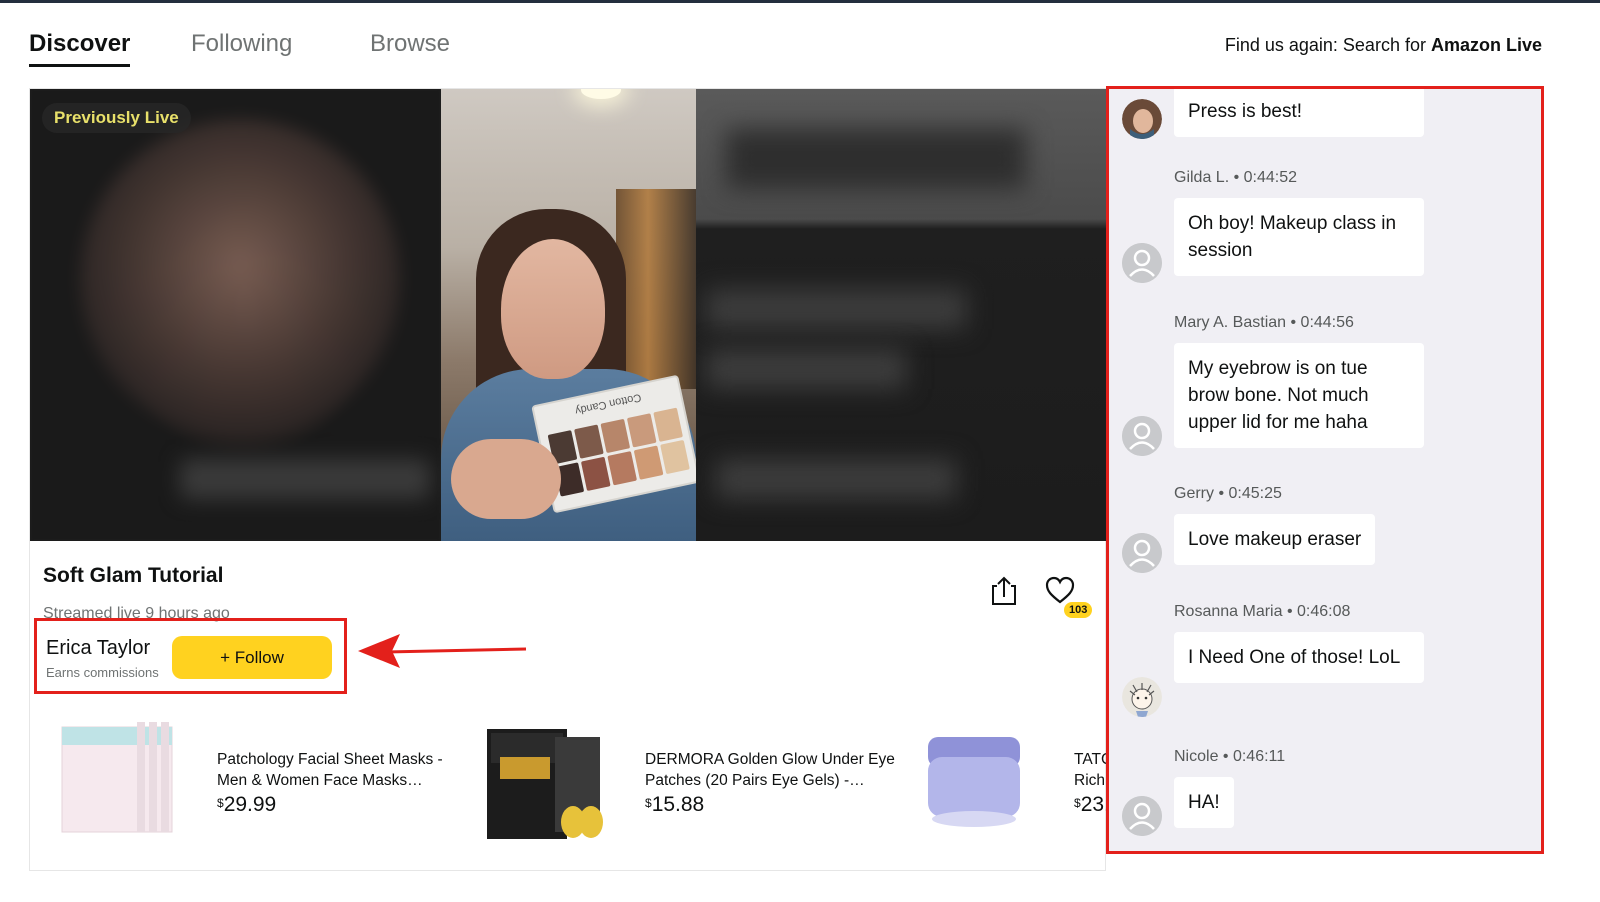 Image resolution: width=1600 pixels, height=902 pixels. I want to click on video-blur-right, so click(901, 315).